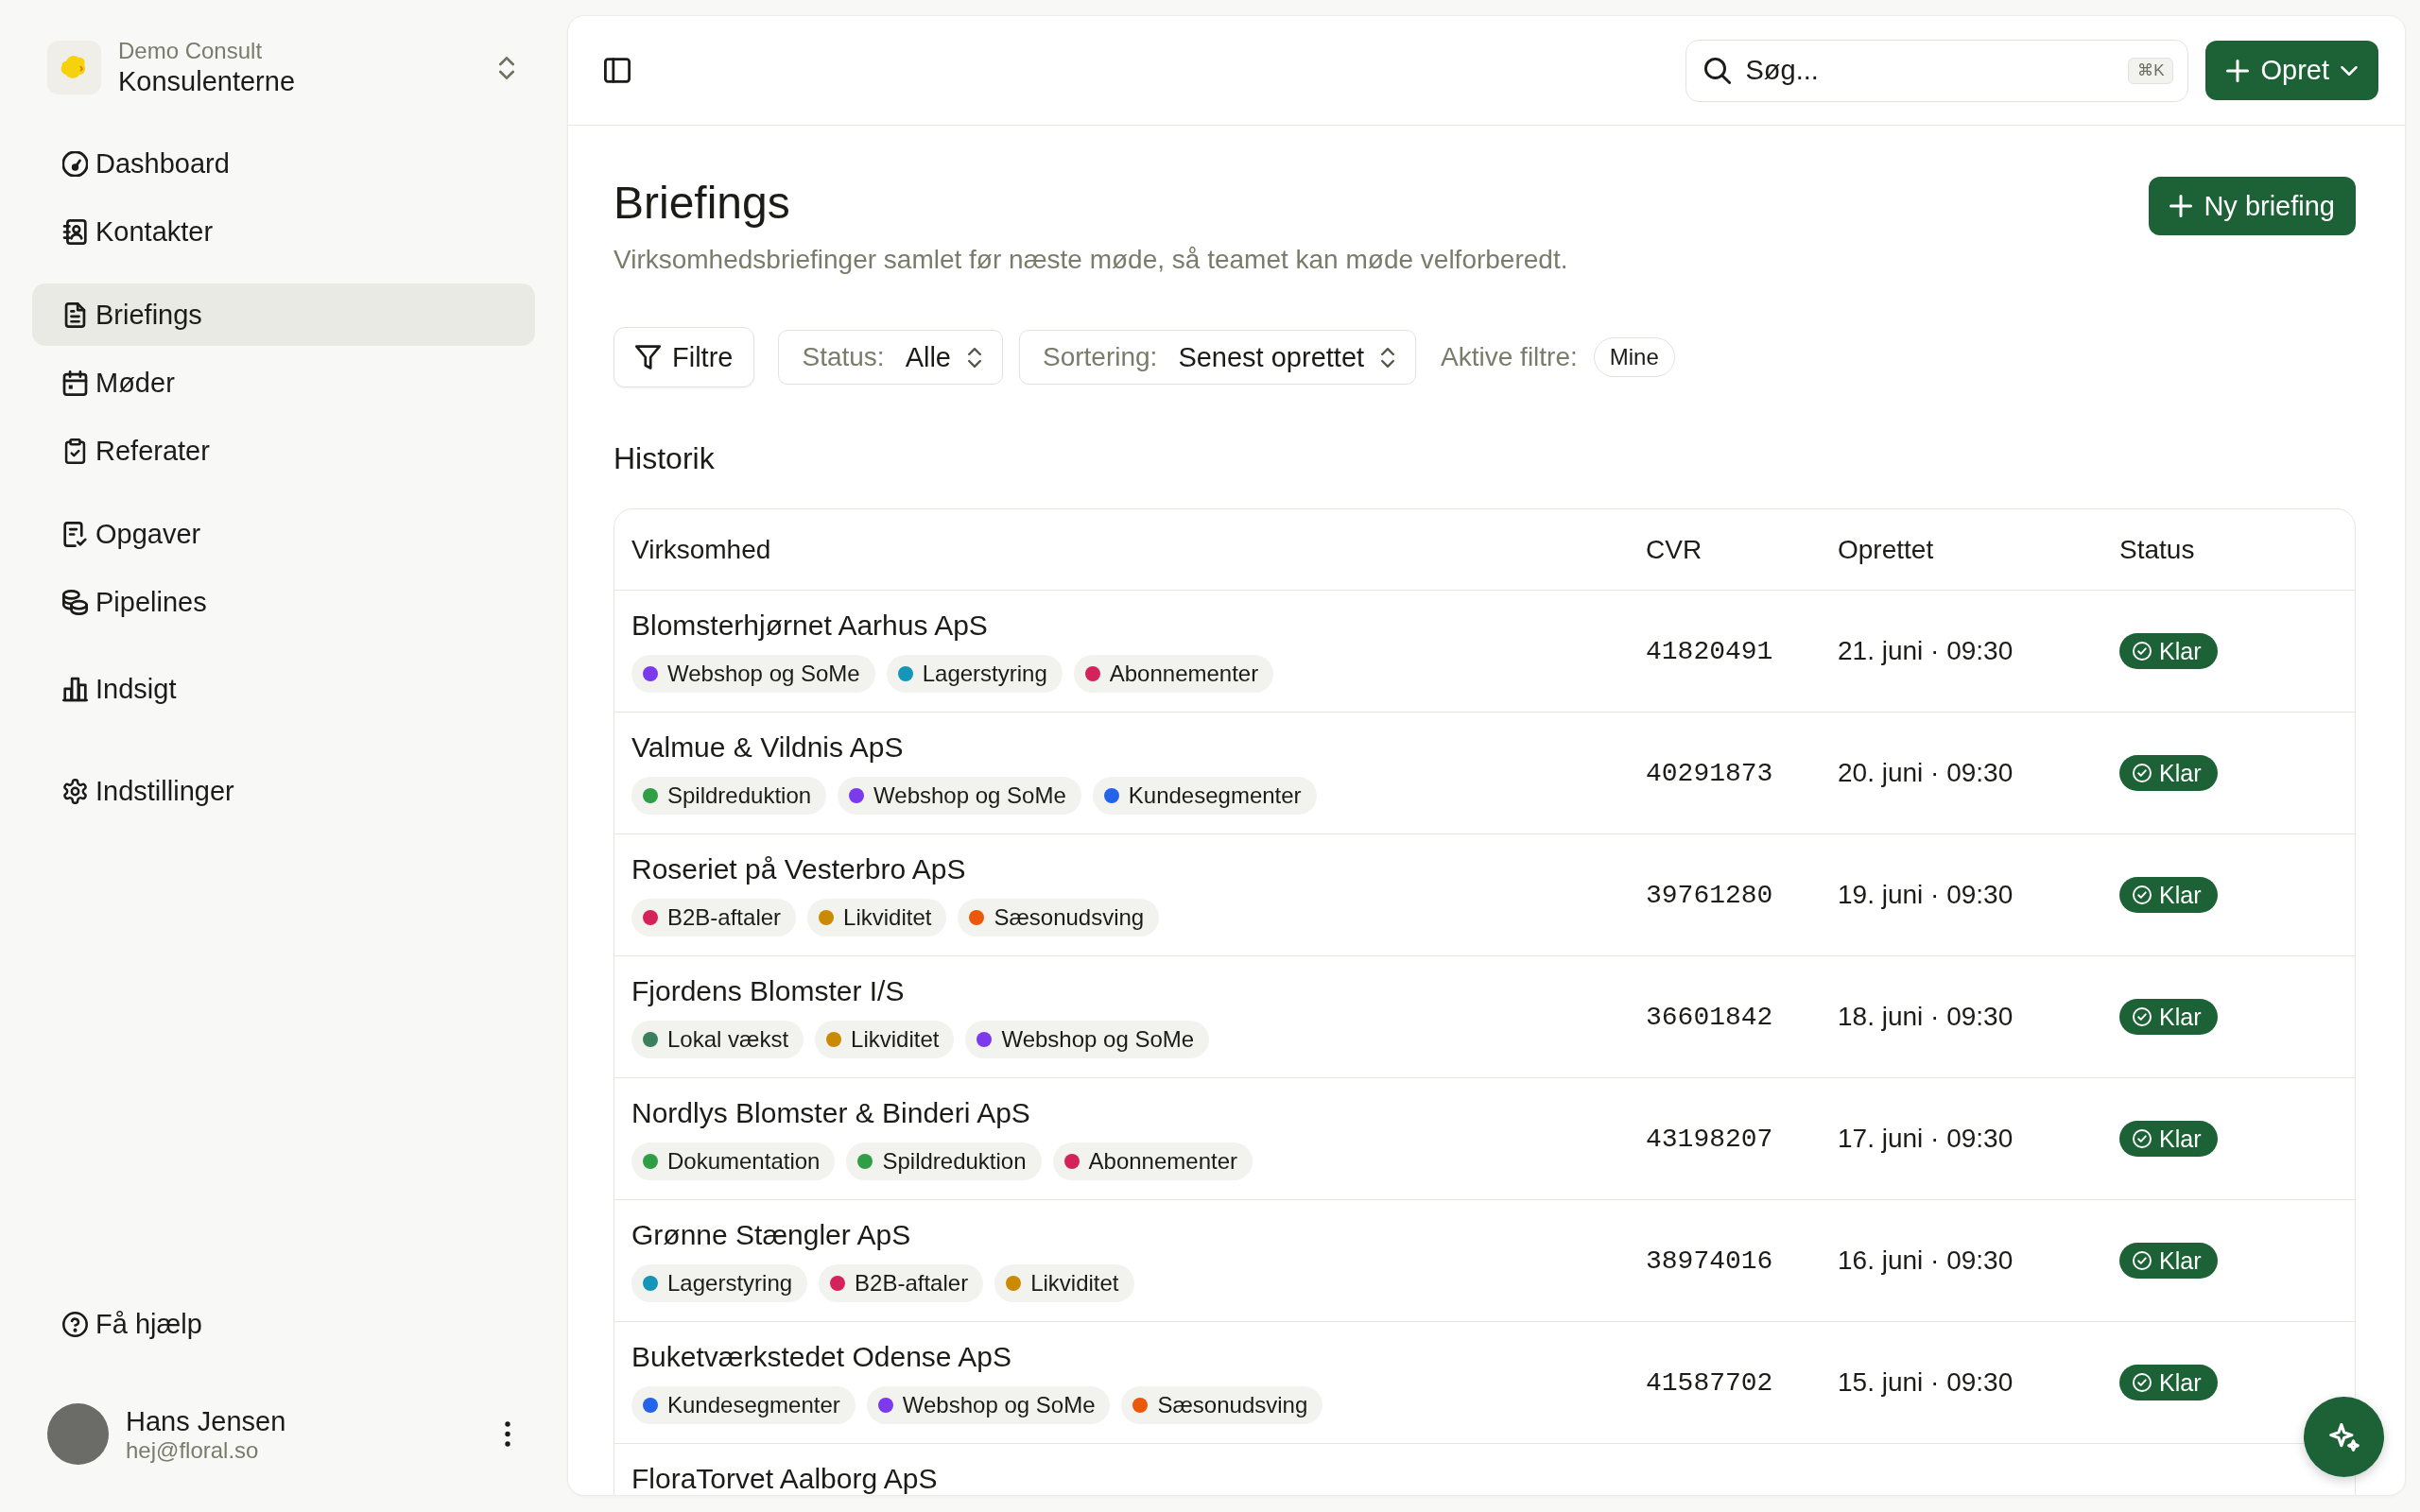 The width and height of the screenshot is (2420, 1512). What do you see at coordinates (75, 689) in the screenshot?
I see `bar-chart-icon` at bounding box center [75, 689].